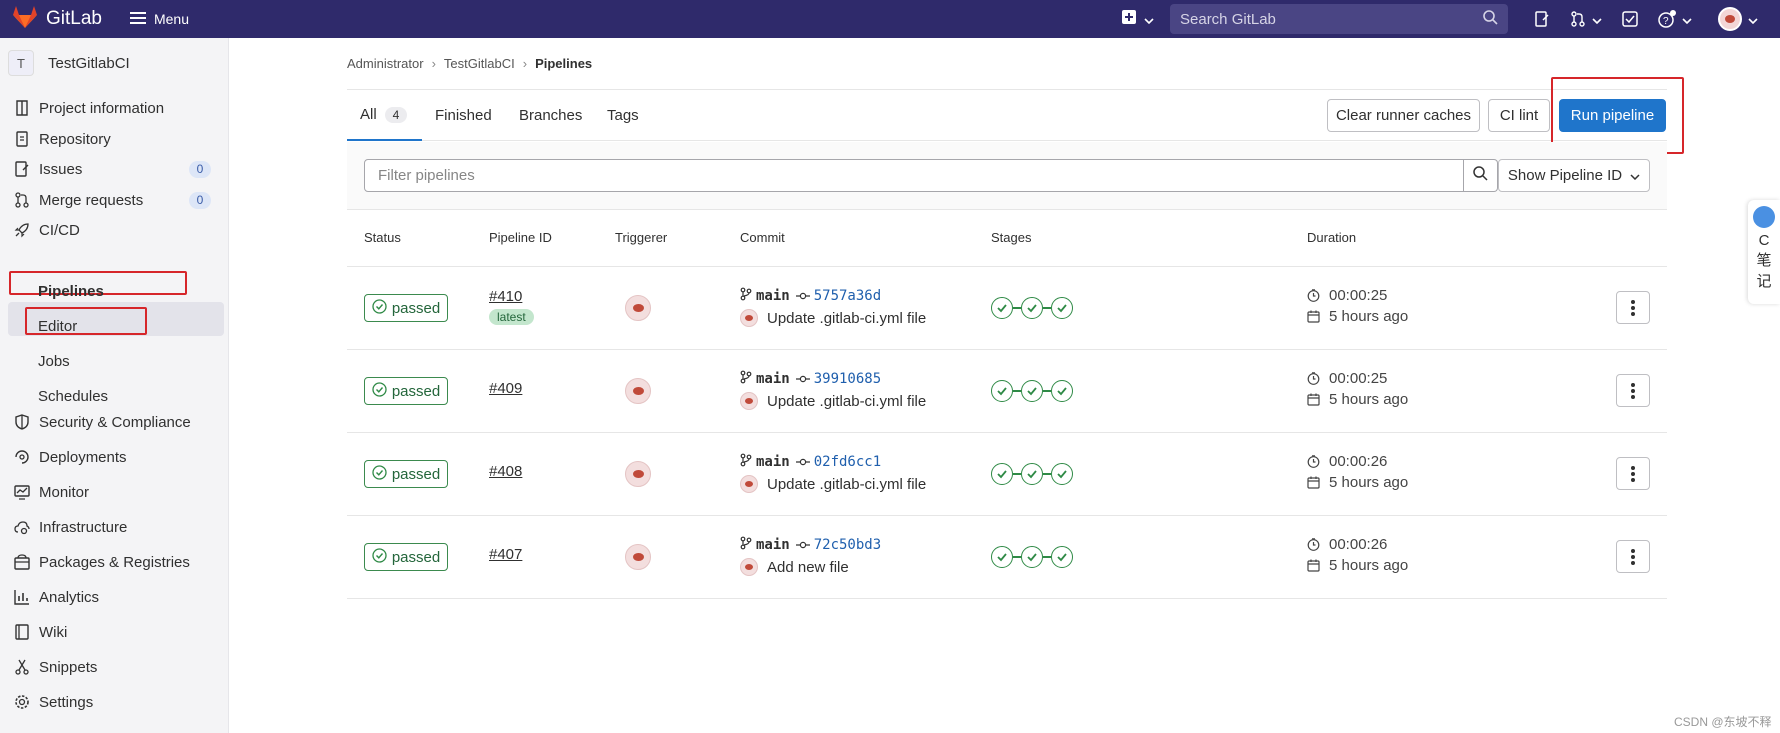 Image resolution: width=1780 pixels, height=733 pixels. What do you see at coordinates (57, 19) in the screenshot?
I see `gitlab-home-link: GitLab` at bounding box center [57, 19].